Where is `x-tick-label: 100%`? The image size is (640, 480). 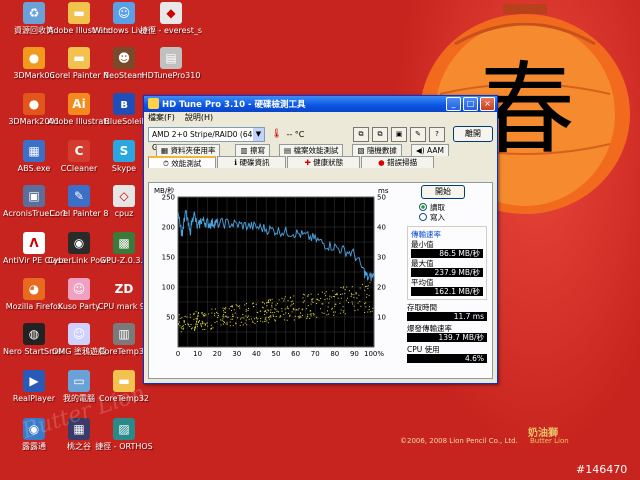
x-tick-label: 100% is located at coordinates (374, 354).